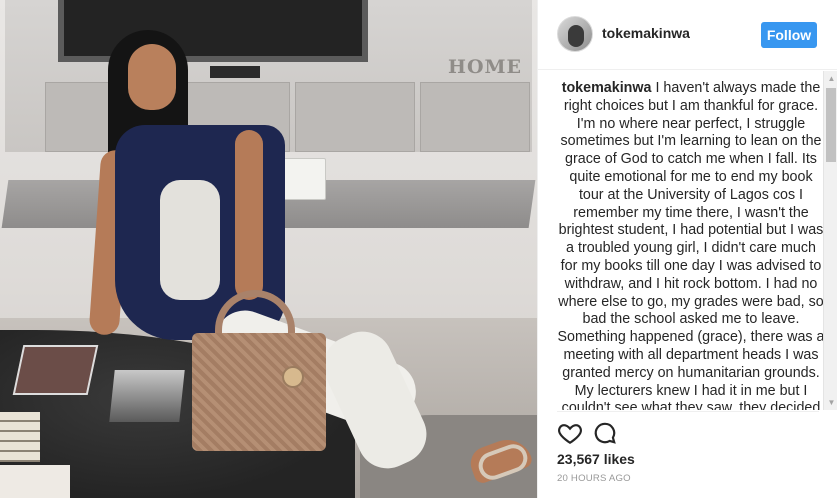 The image size is (837, 498). Describe the element at coordinates (259, 392) in the screenshot. I see `handbag` at that location.